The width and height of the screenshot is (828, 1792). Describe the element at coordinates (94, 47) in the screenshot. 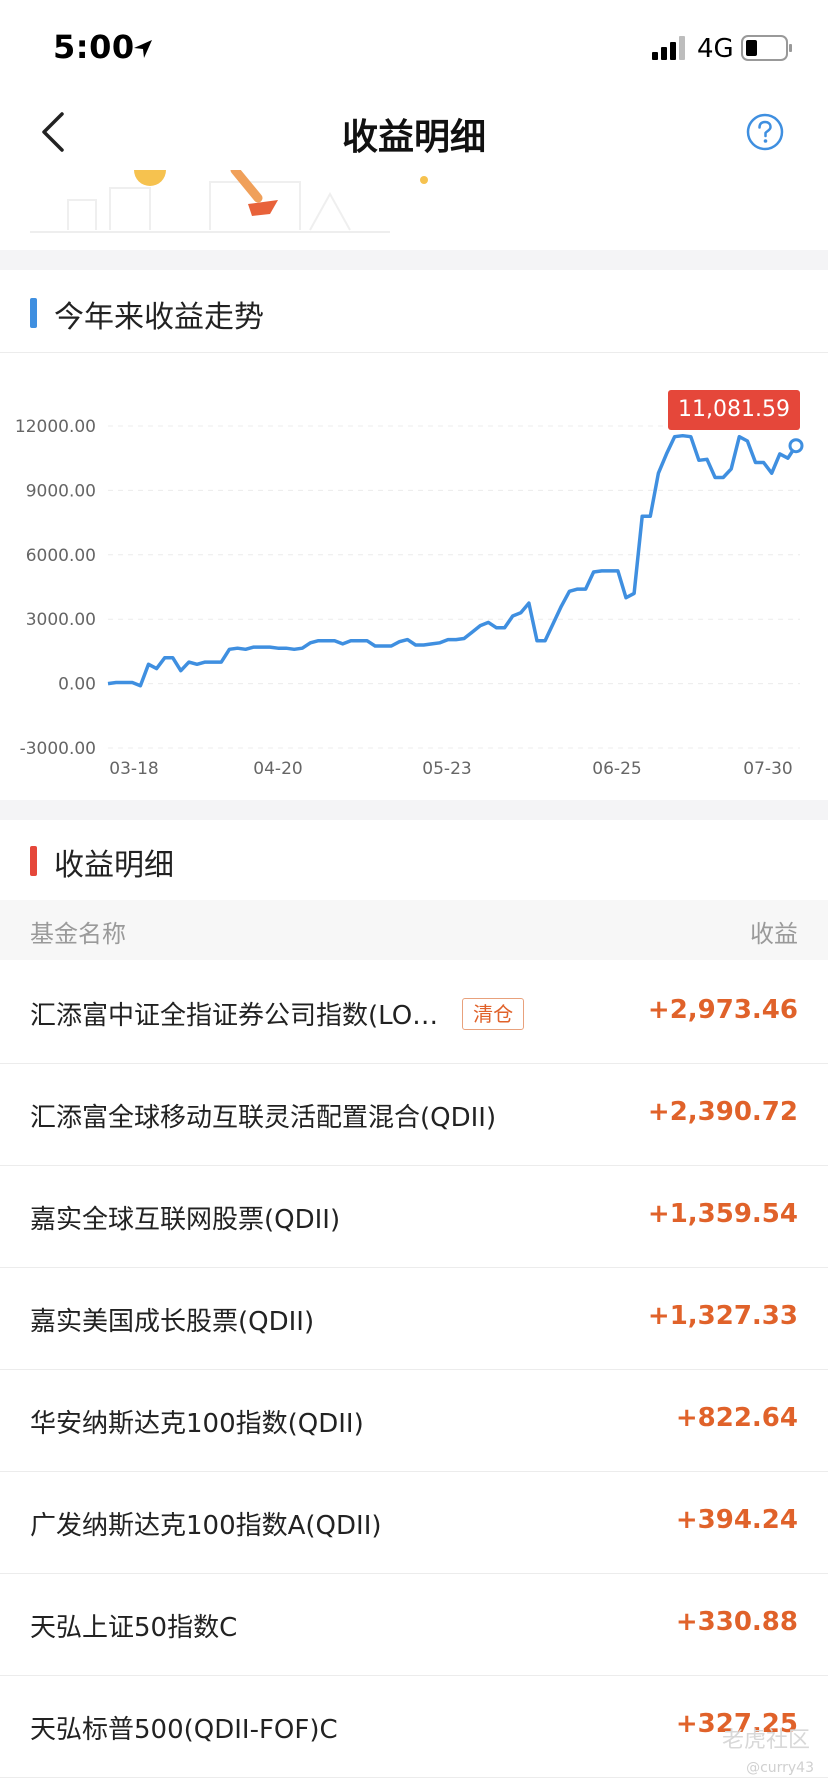

I see `status-time: 5:00` at that location.